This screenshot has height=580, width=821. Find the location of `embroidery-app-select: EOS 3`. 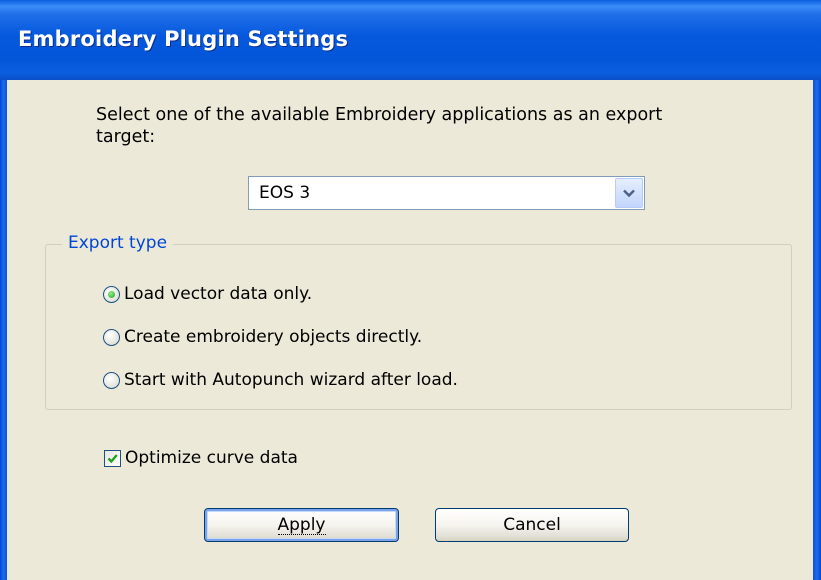

embroidery-app-select: EOS 3 is located at coordinates (446, 193).